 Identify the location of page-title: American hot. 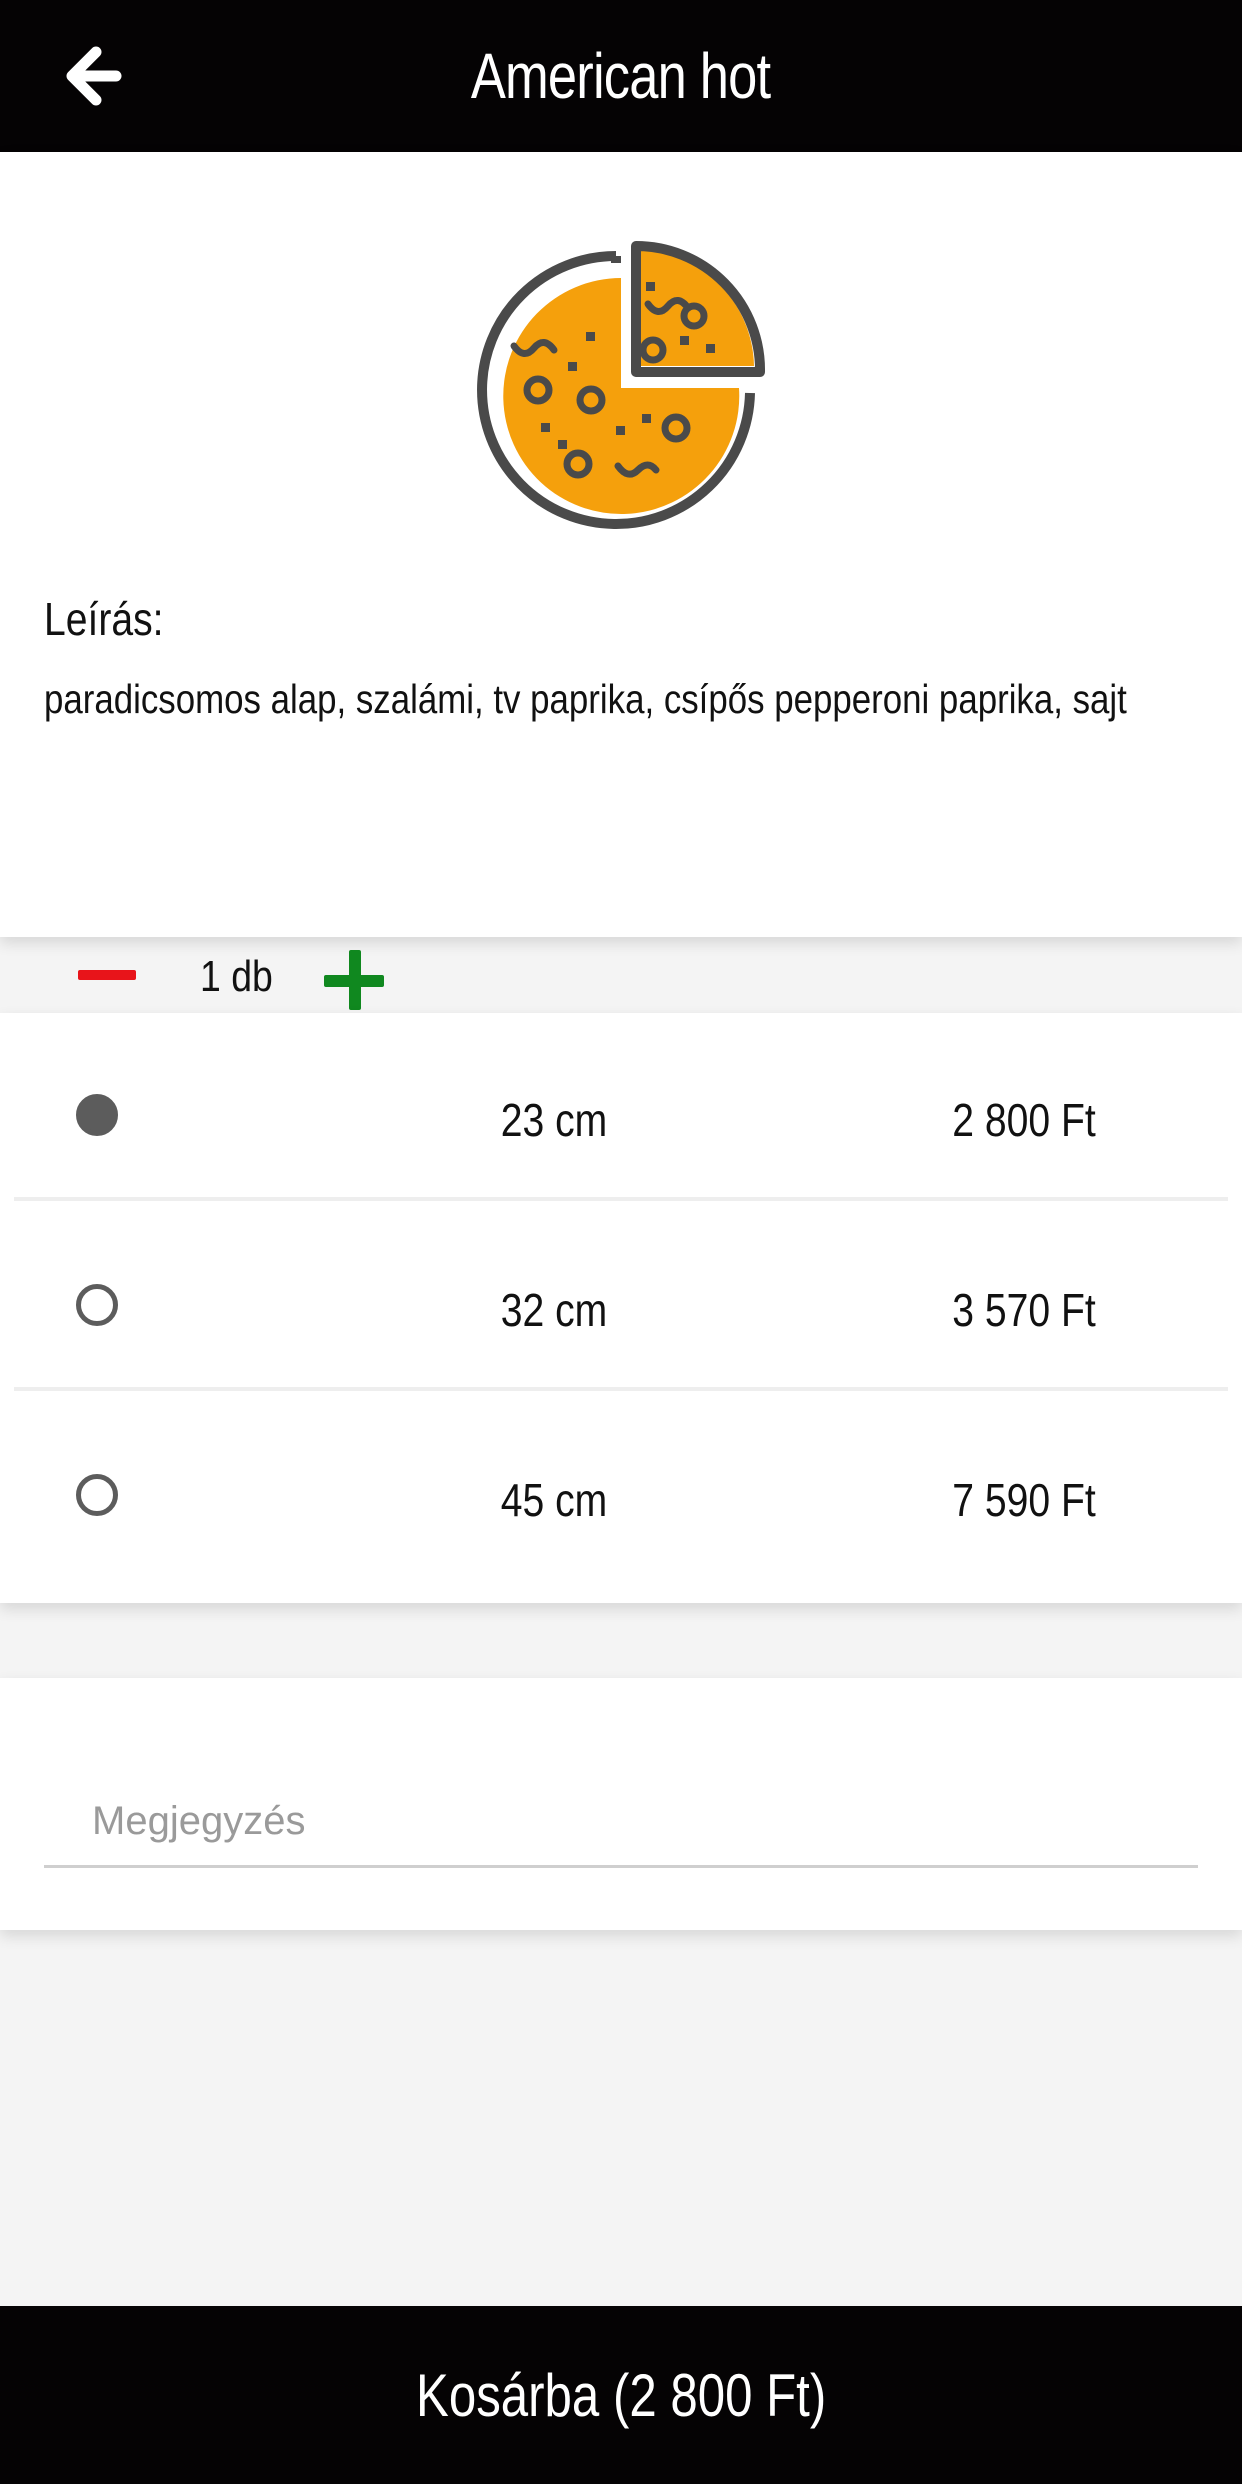
(621, 76).